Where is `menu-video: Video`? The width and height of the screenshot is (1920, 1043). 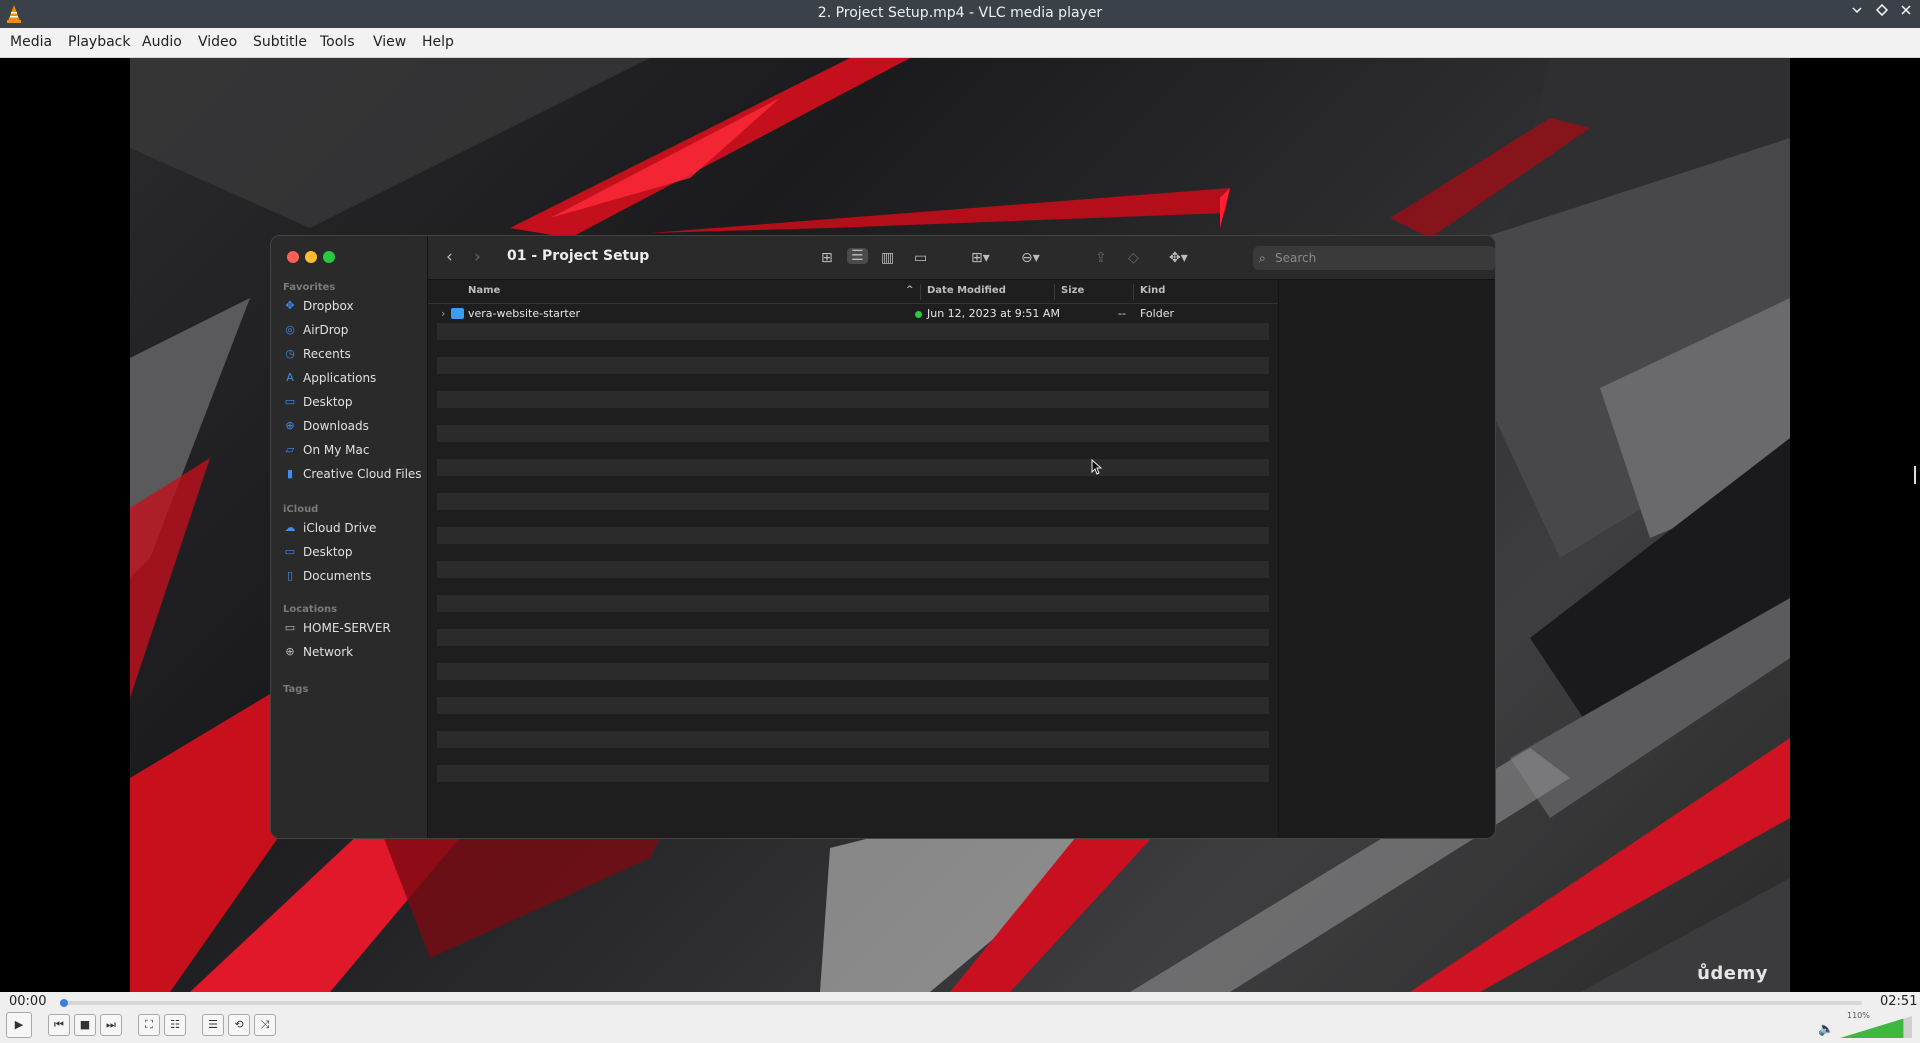
menu-video: Video is located at coordinates (217, 42).